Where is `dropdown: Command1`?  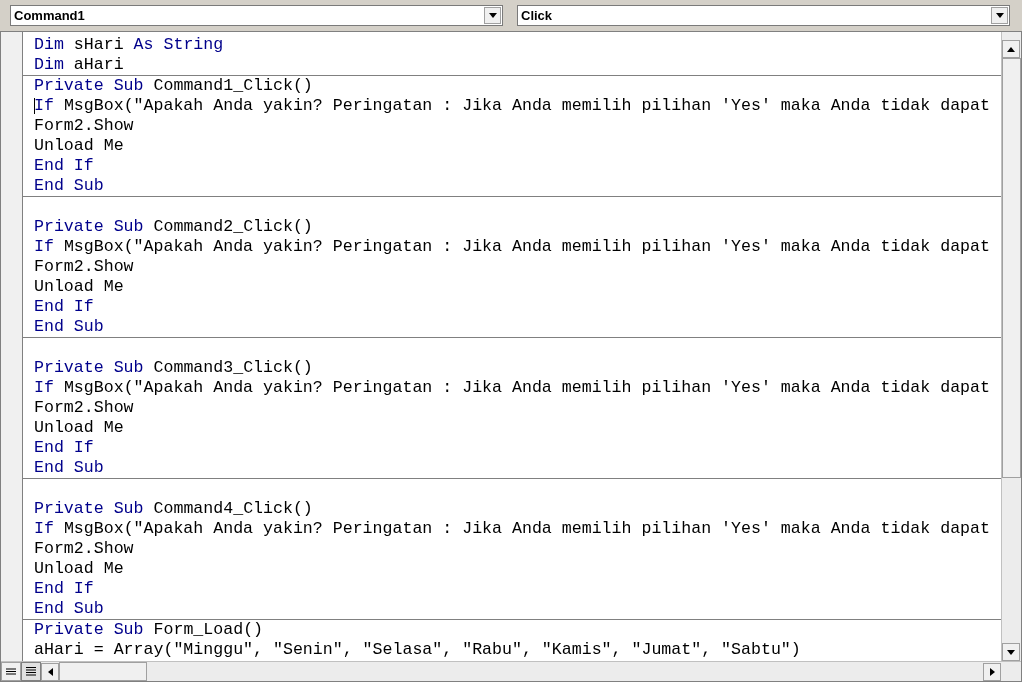
dropdown: Command1 is located at coordinates (256, 15).